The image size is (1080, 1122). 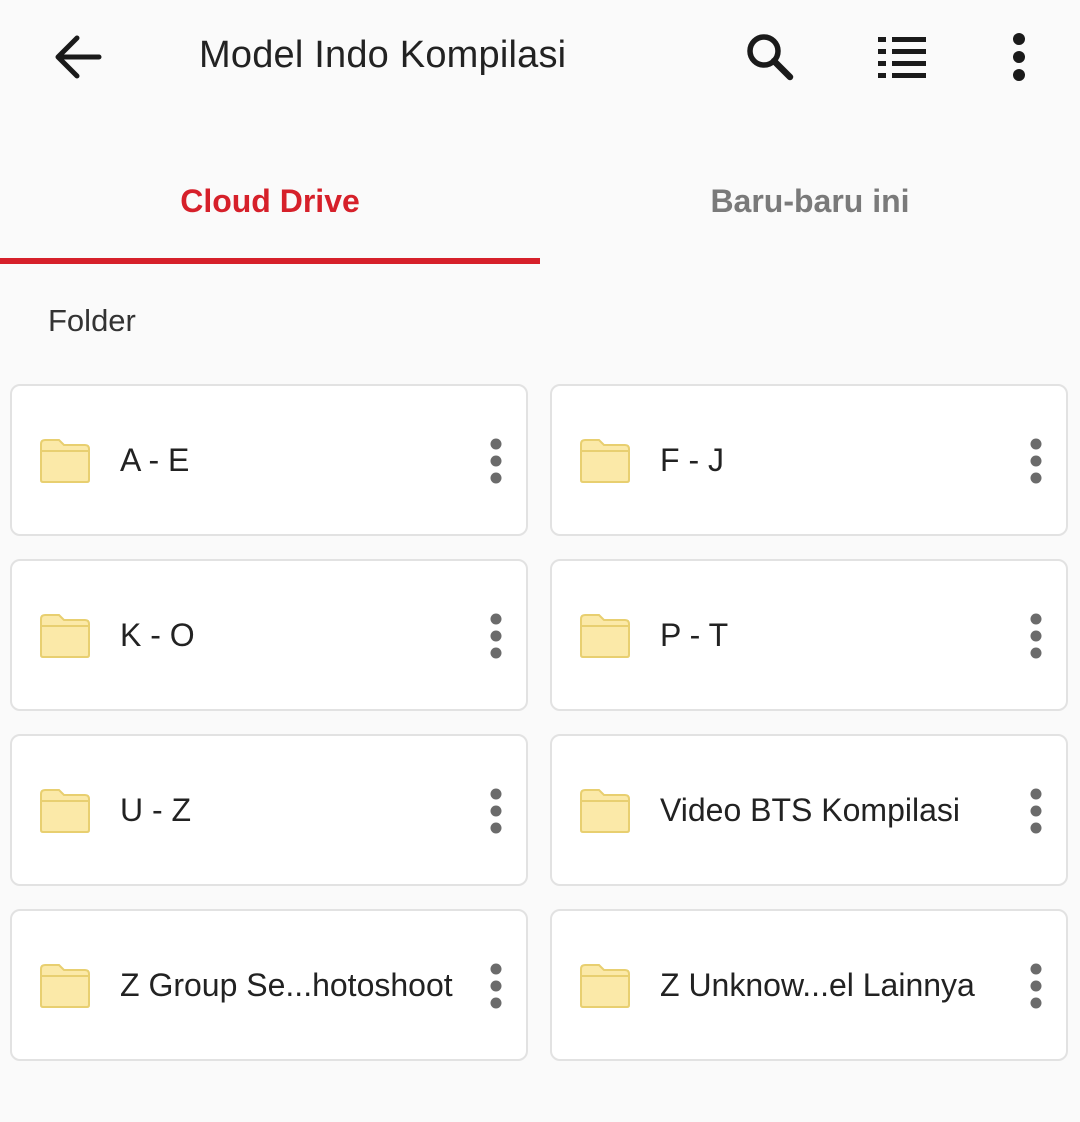 What do you see at coordinates (270, 261) in the screenshot?
I see `active-tab-indicator` at bounding box center [270, 261].